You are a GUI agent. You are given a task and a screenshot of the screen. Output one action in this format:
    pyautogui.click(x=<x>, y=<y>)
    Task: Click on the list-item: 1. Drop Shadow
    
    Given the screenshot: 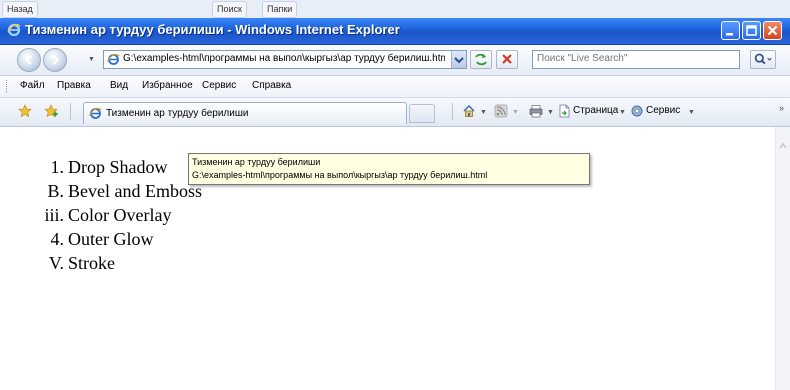 What is the action you would take?
    pyautogui.click(x=109, y=167)
    